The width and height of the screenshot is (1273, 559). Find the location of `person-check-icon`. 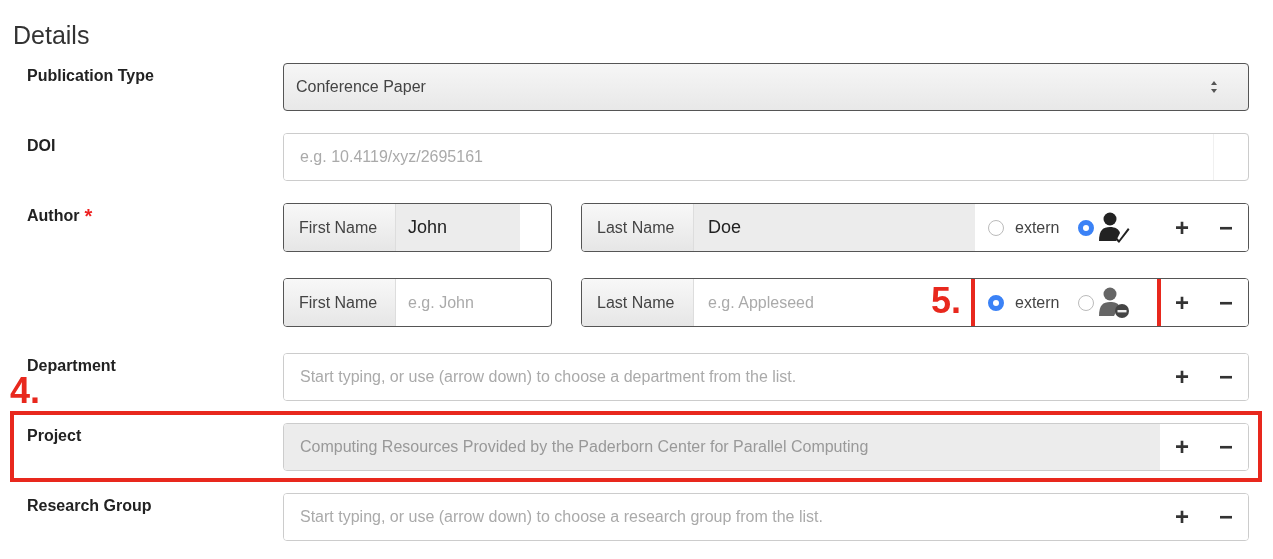

person-check-icon is located at coordinates (1115, 227).